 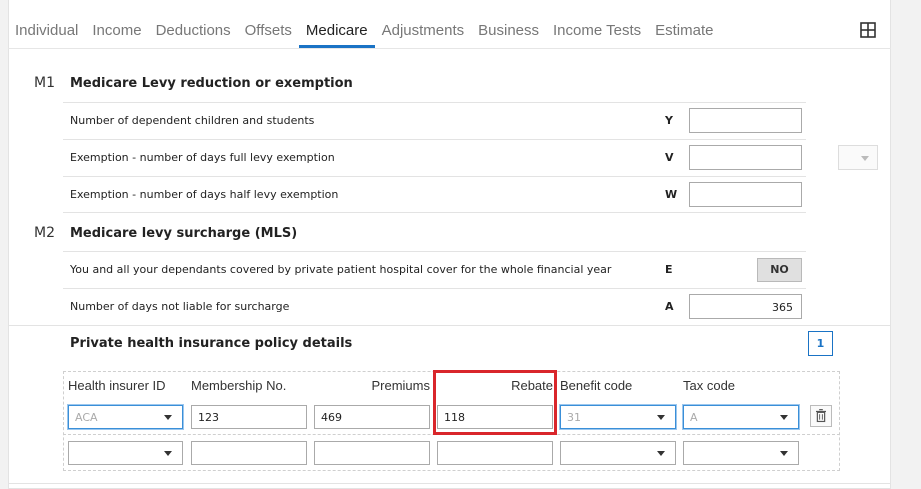 I want to click on premiums-input: 469, so click(x=372, y=417).